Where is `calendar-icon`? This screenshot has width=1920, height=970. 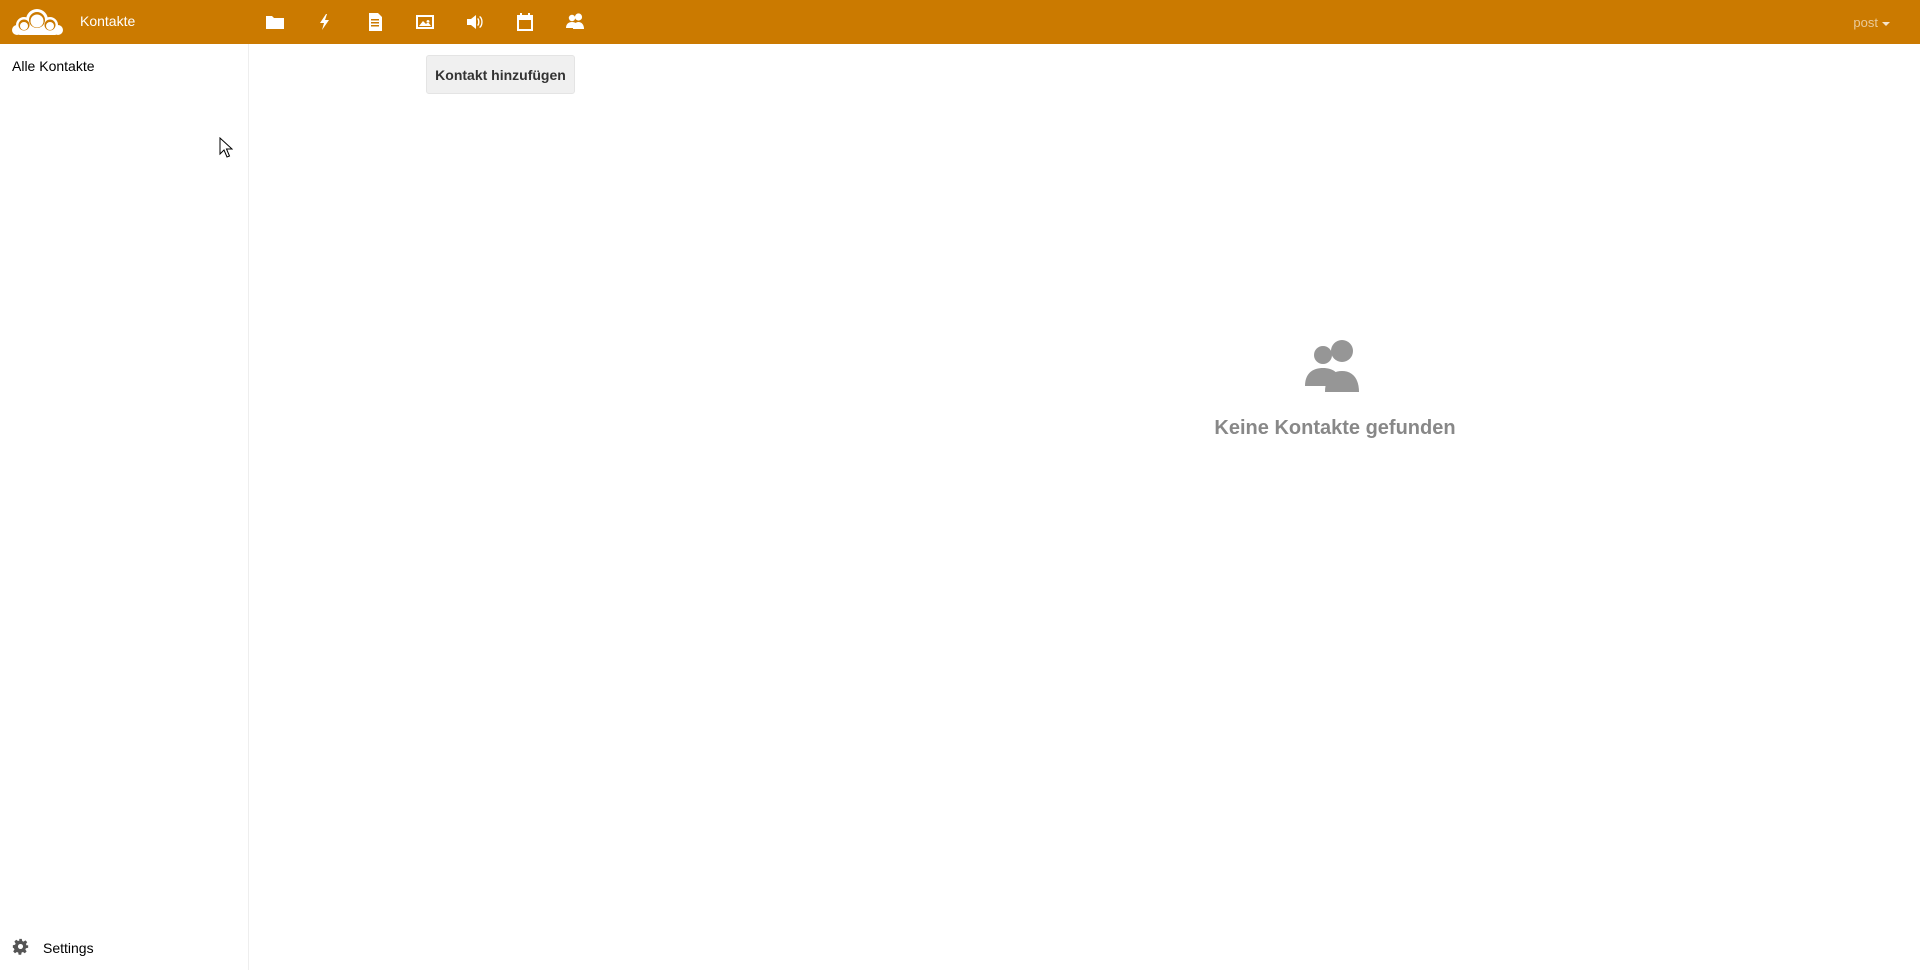
calendar-icon is located at coordinates (525, 22).